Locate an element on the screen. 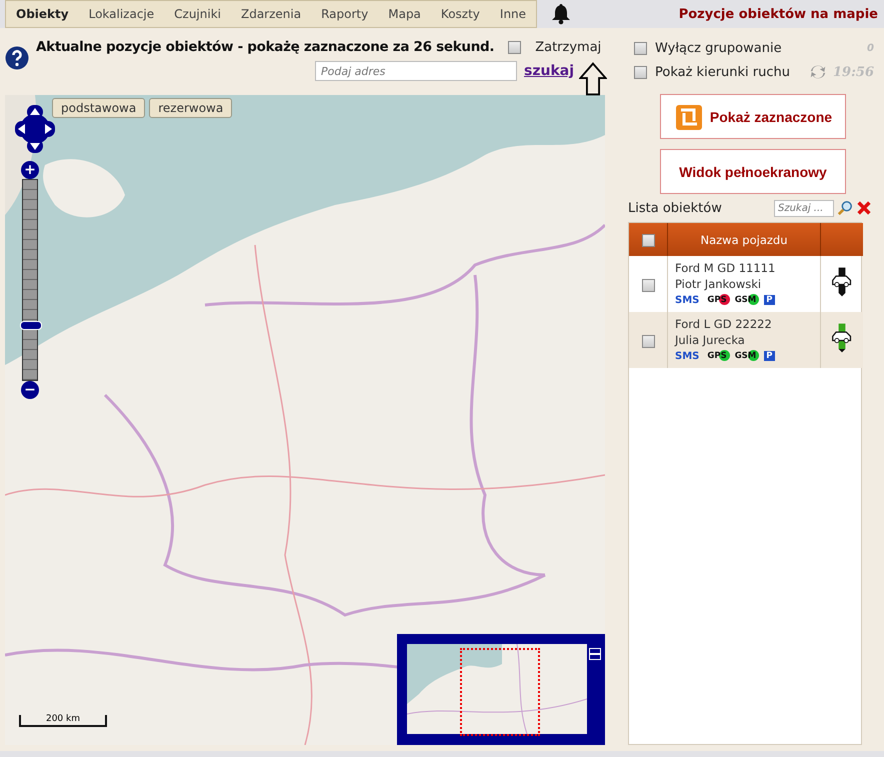 This screenshot has height=757, width=884. nav-tab: Lokalizacje is located at coordinates (121, 14).